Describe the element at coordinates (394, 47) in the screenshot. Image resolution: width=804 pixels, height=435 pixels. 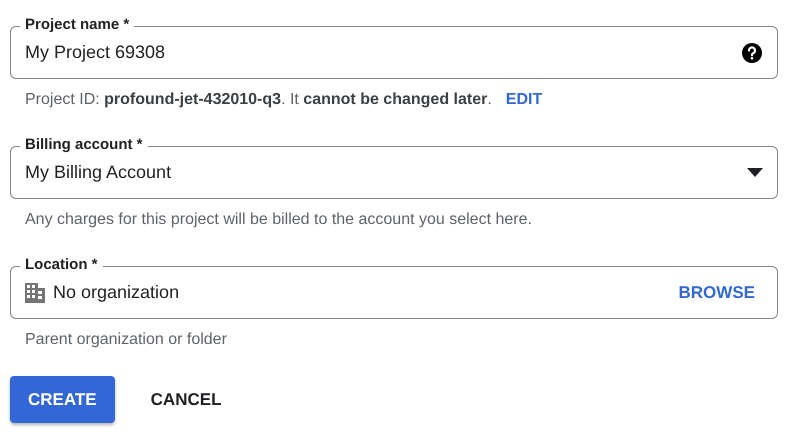
I see `input-field: Project name * My Project 69308` at that location.